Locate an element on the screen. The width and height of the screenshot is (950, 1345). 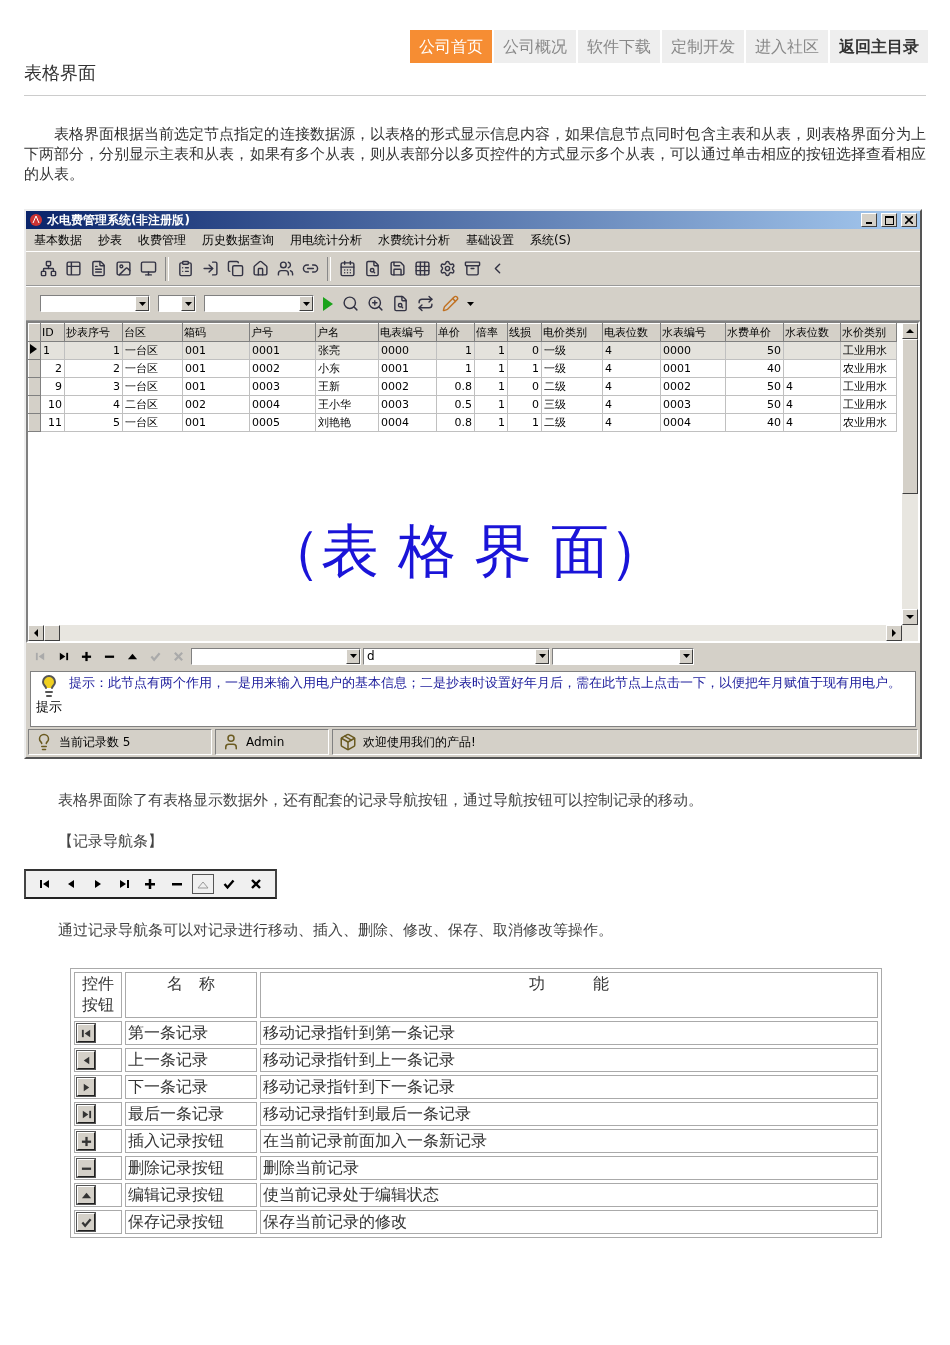
column-header: 倍率 is located at coordinates (491, 332).